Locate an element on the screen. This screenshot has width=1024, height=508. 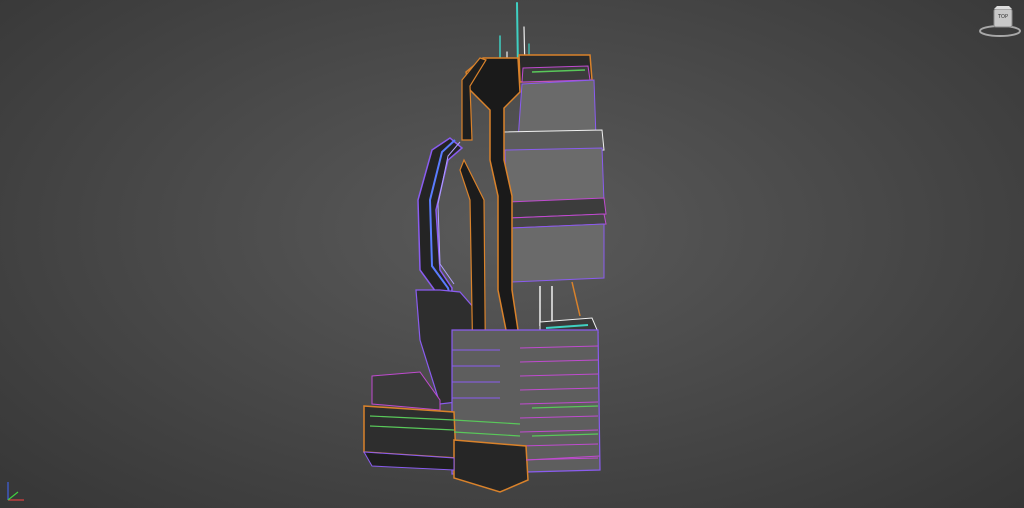
viewcube-icon is located at coordinates (1000, 22).